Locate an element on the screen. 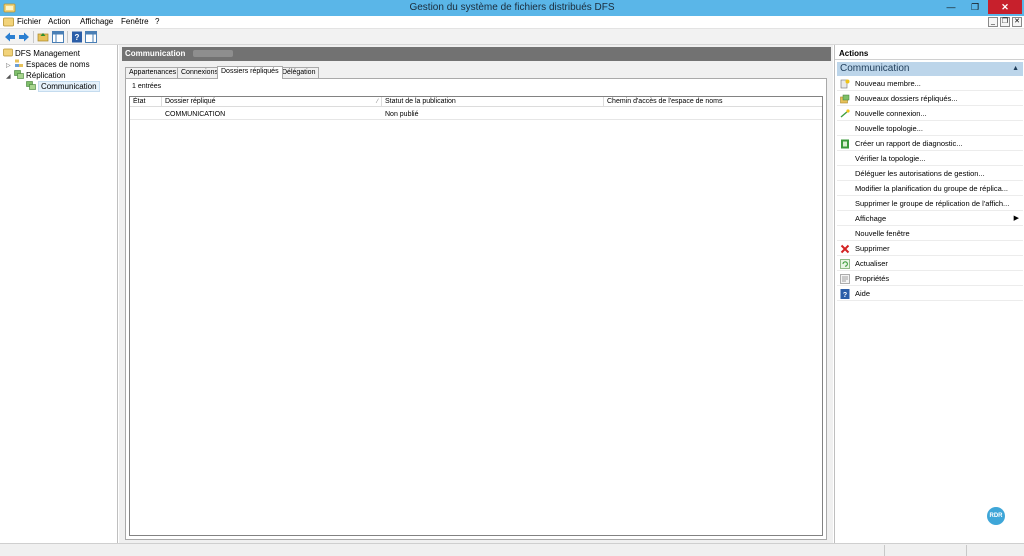 The width and height of the screenshot is (1024, 556). restore-button: ❐ is located at coordinates (975, 7).